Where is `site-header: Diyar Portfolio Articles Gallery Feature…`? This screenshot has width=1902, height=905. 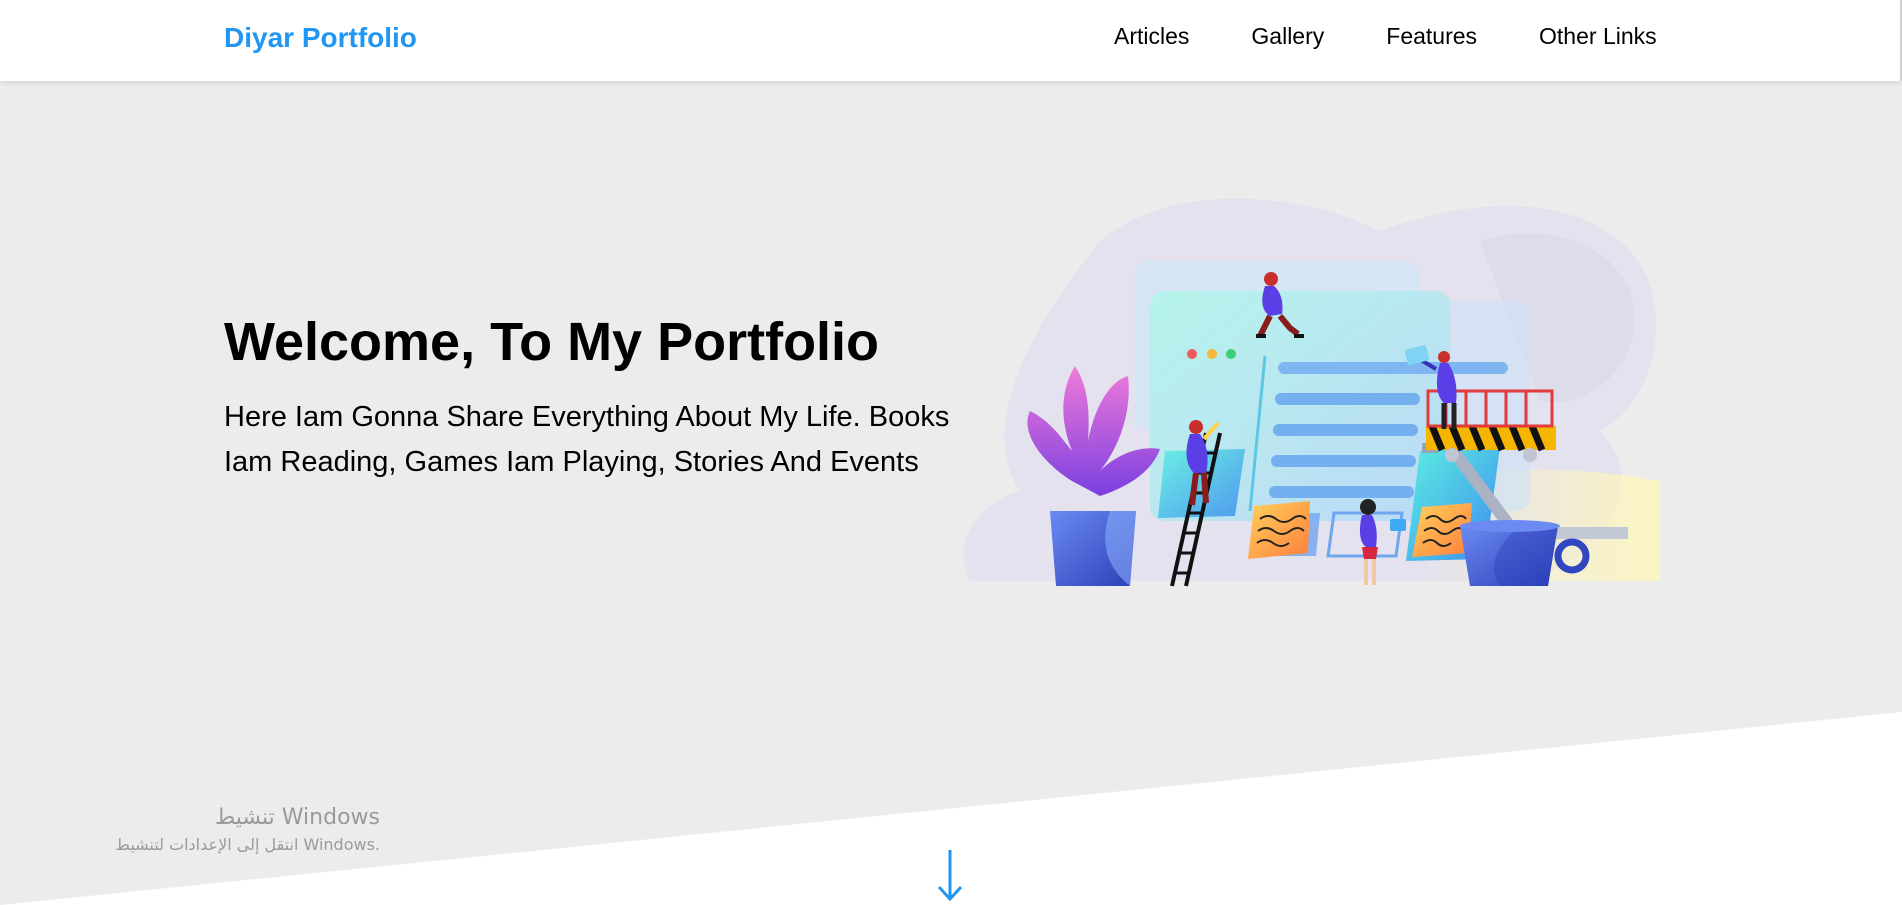 site-header: Diyar Portfolio Articles Gallery Feature… is located at coordinates (951, 40).